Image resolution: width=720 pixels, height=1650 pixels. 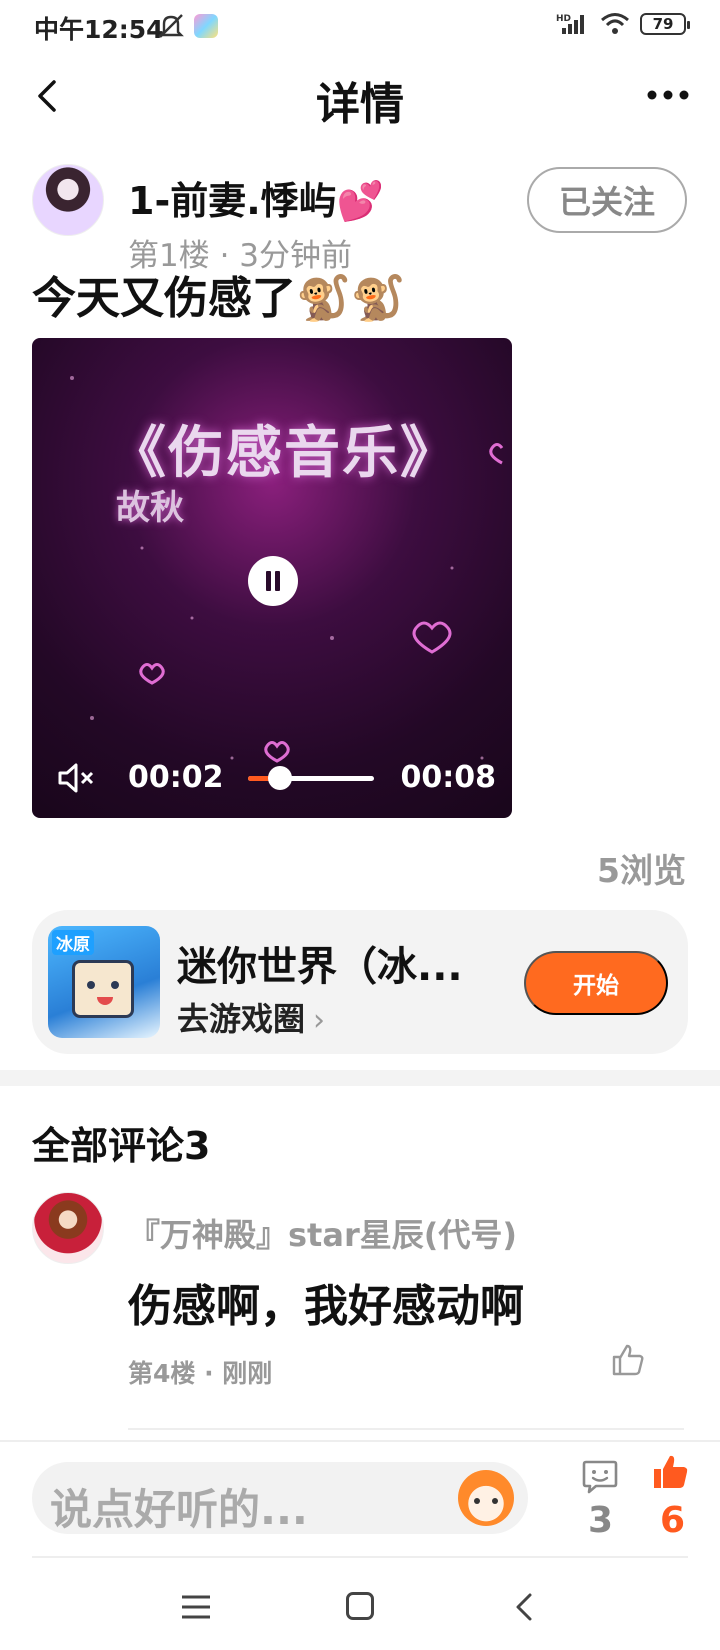 I want to click on like-count: 6, so click(x=673, y=1520).